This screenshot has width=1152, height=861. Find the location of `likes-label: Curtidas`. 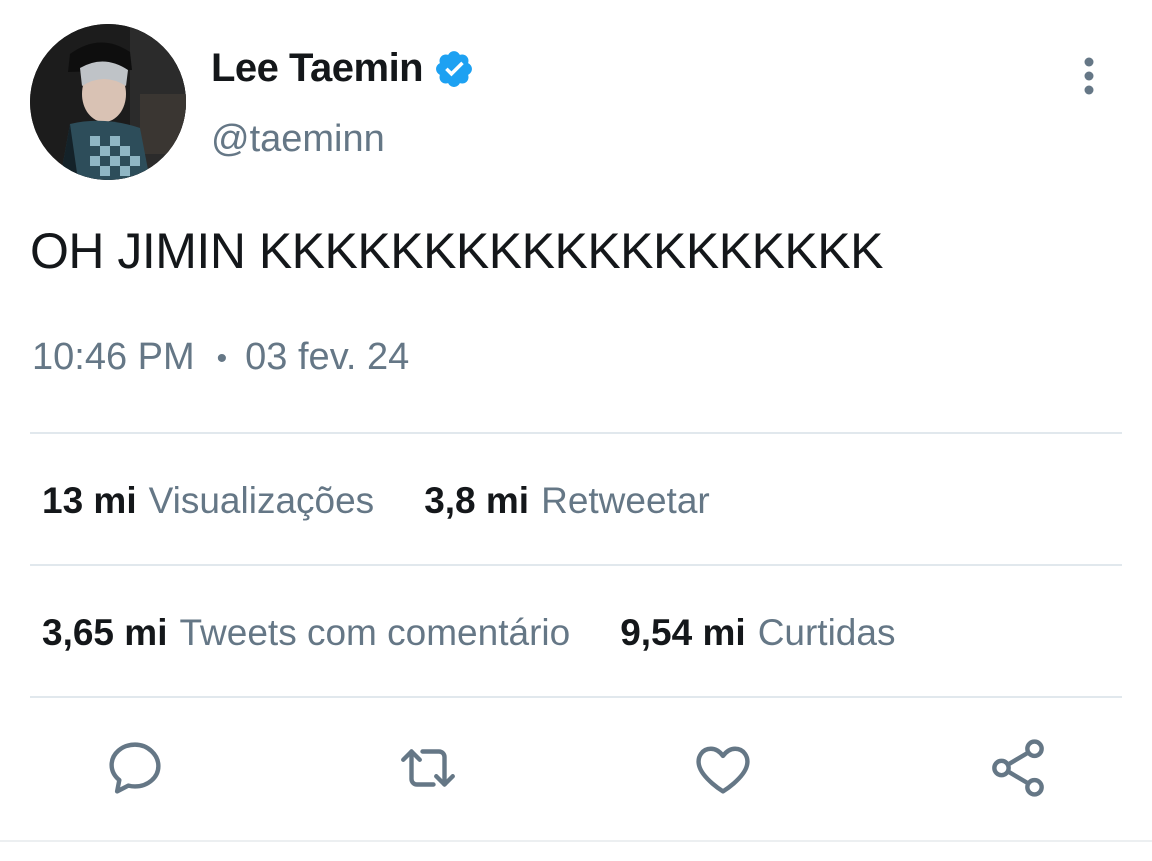

likes-label: Curtidas is located at coordinates (826, 632).